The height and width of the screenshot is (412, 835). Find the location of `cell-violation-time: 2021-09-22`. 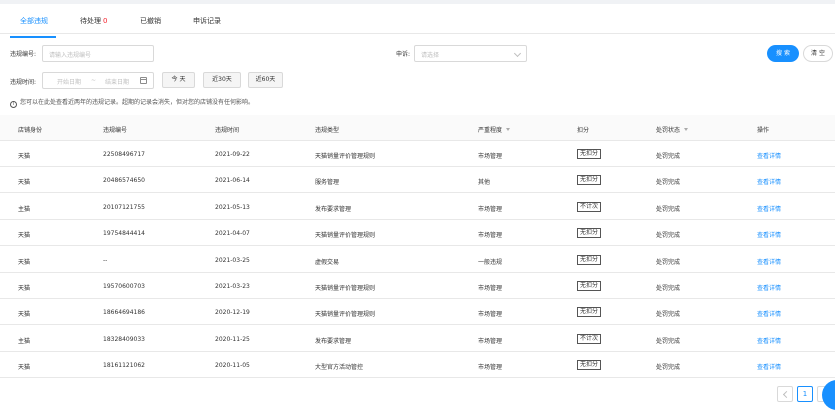

cell-violation-time: 2021-09-22 is located at coordinates (232, 154).